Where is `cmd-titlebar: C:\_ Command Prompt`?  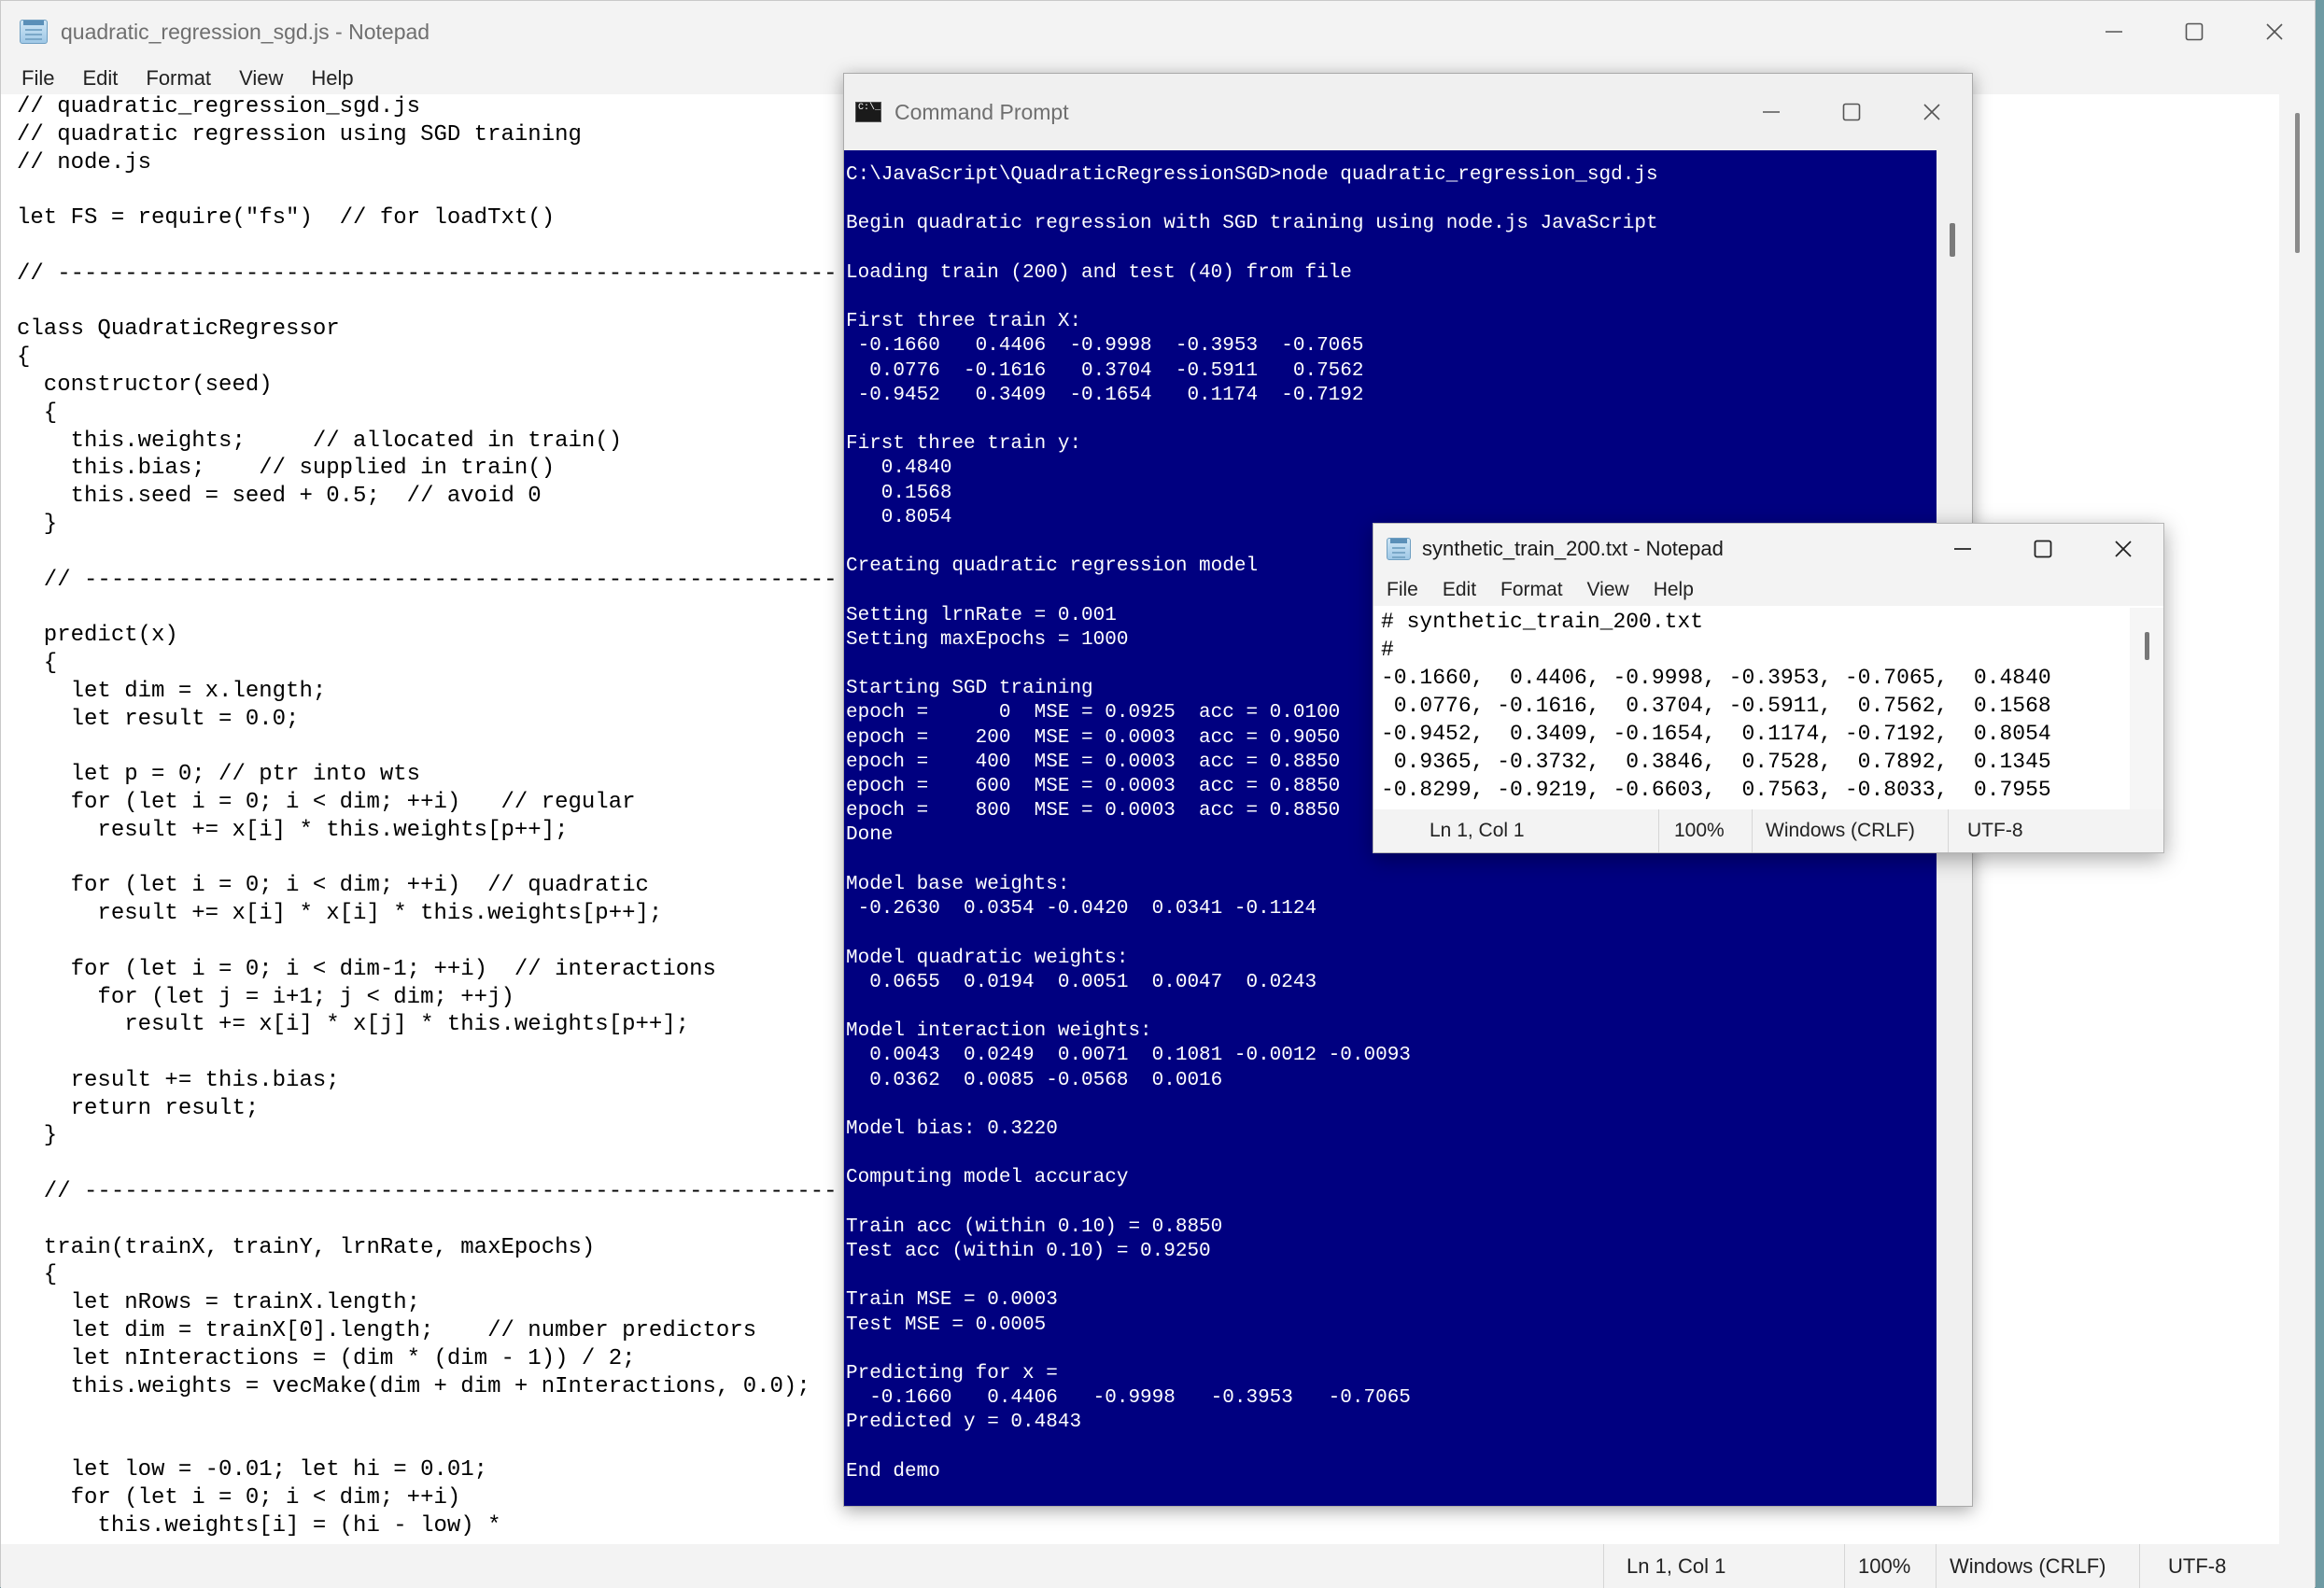 cmd-titlebar: C:\_ Command Prompt is located at coordinates (1408, 112).